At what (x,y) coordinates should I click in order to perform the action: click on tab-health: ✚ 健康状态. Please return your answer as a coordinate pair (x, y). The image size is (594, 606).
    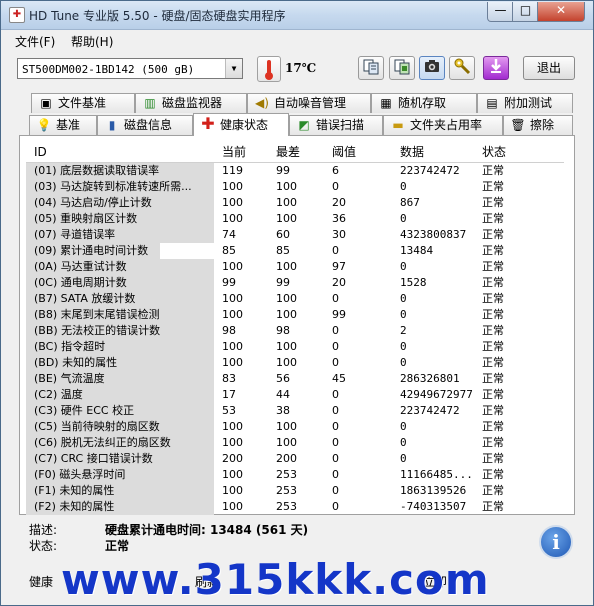
    Looking at the image, I should click on (241, 124).